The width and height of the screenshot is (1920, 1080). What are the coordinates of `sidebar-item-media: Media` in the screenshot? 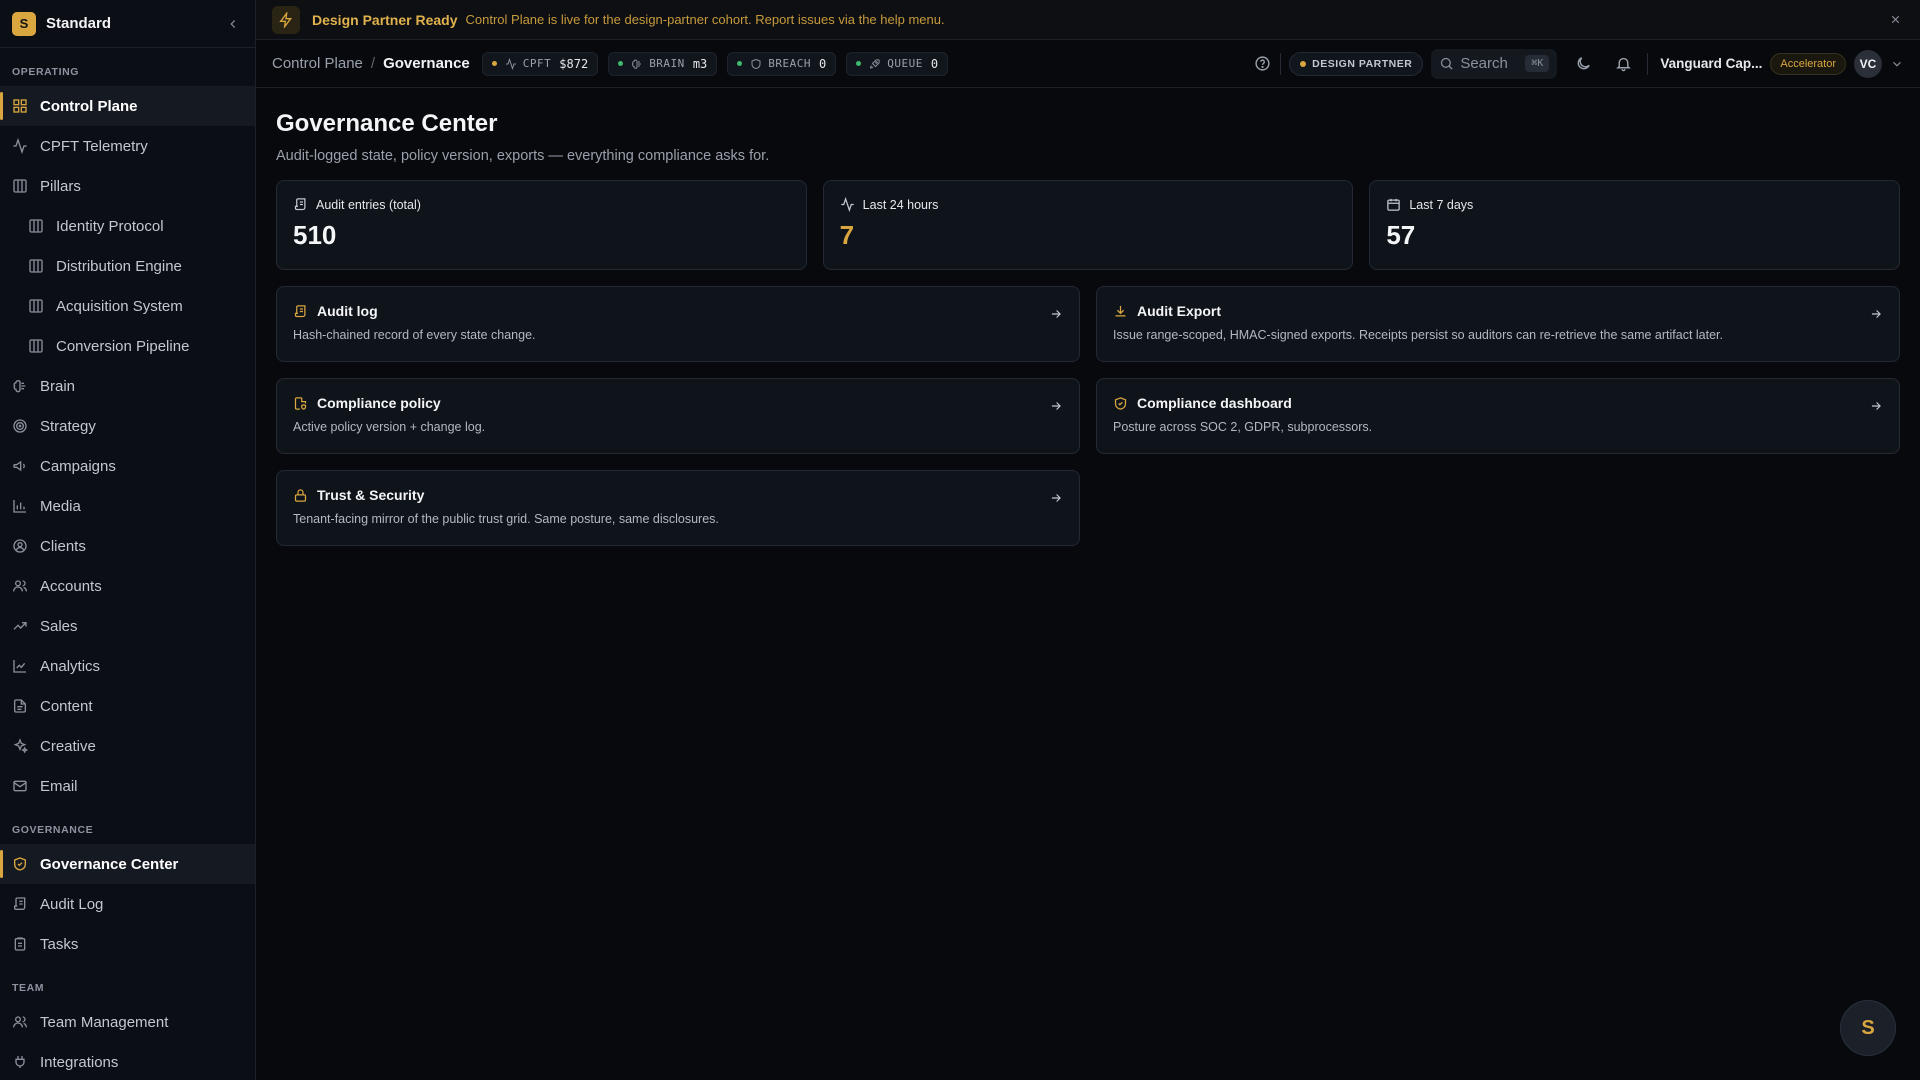 It's located at (127, 506).